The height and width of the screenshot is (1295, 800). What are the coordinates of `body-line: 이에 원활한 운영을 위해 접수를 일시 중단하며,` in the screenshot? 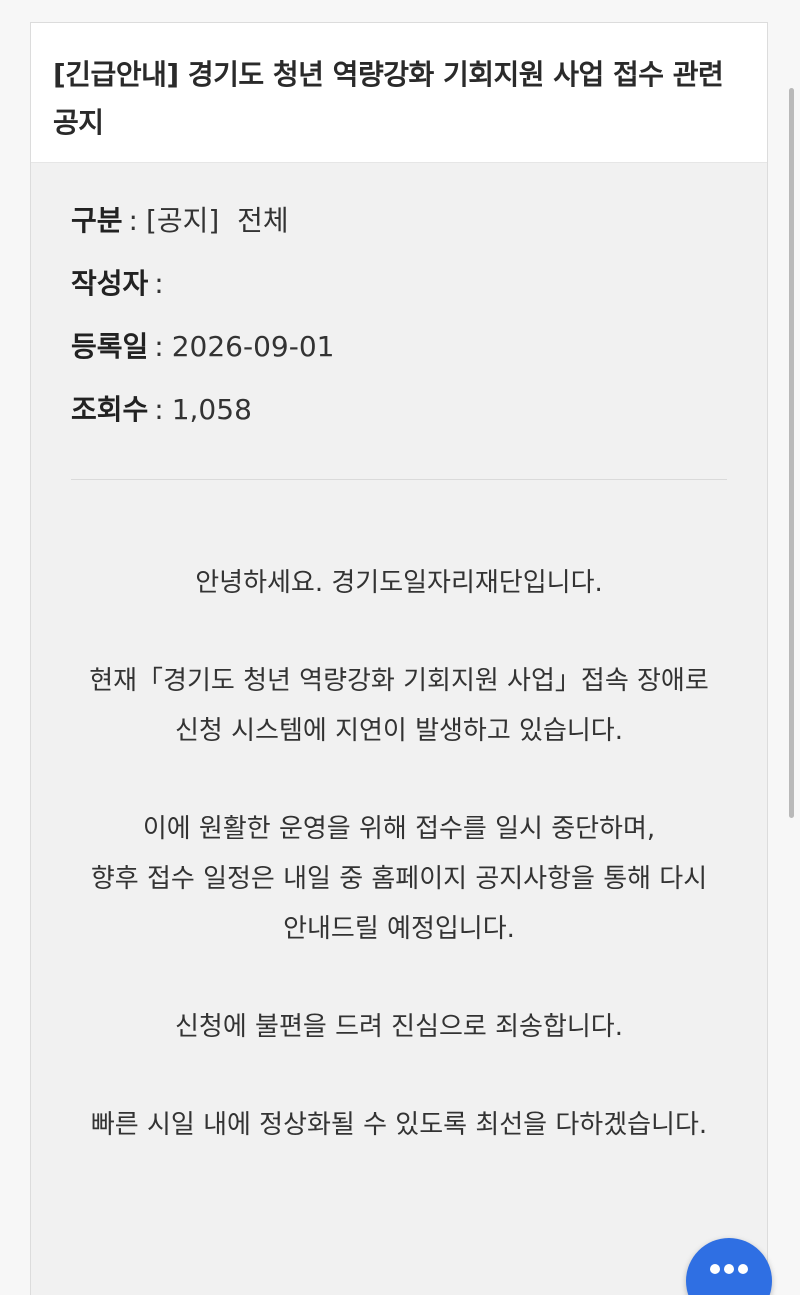 It's located at (399, 829).